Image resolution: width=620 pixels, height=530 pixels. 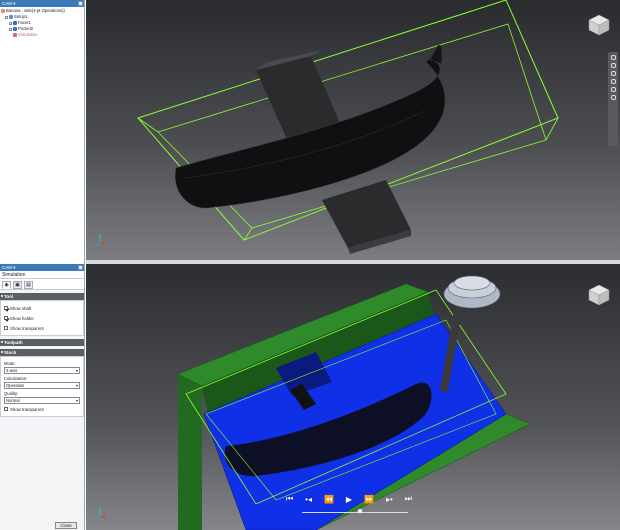 What do you see at coordinates (42, 284) in the screenshot?
I see `simulation-tabs: ◉ ▣ ▤` at bounding box center [42, 284].